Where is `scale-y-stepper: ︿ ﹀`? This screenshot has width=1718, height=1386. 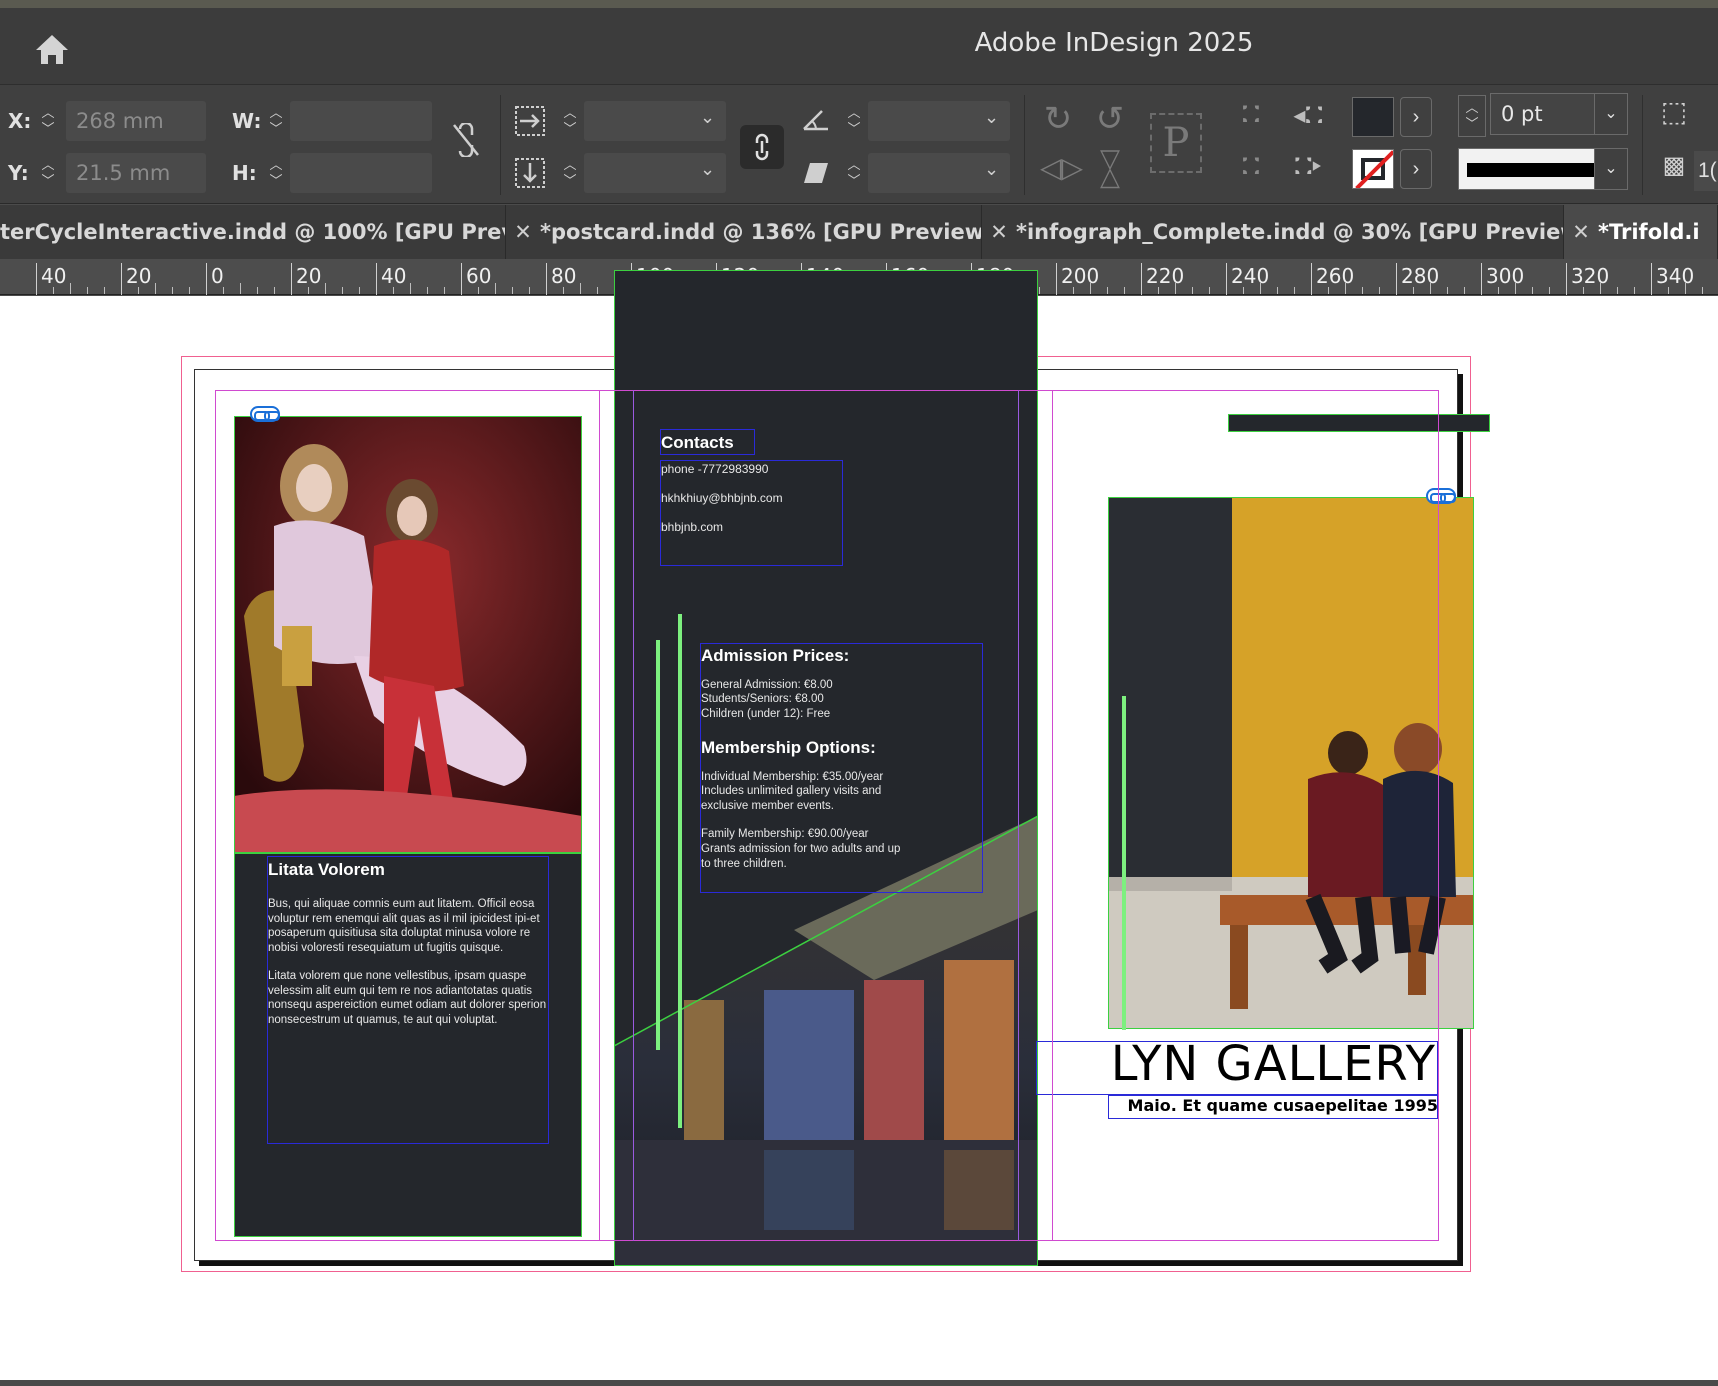
scale-y-stepper: ︿ ﹀ is located at coordinates (570, 173).